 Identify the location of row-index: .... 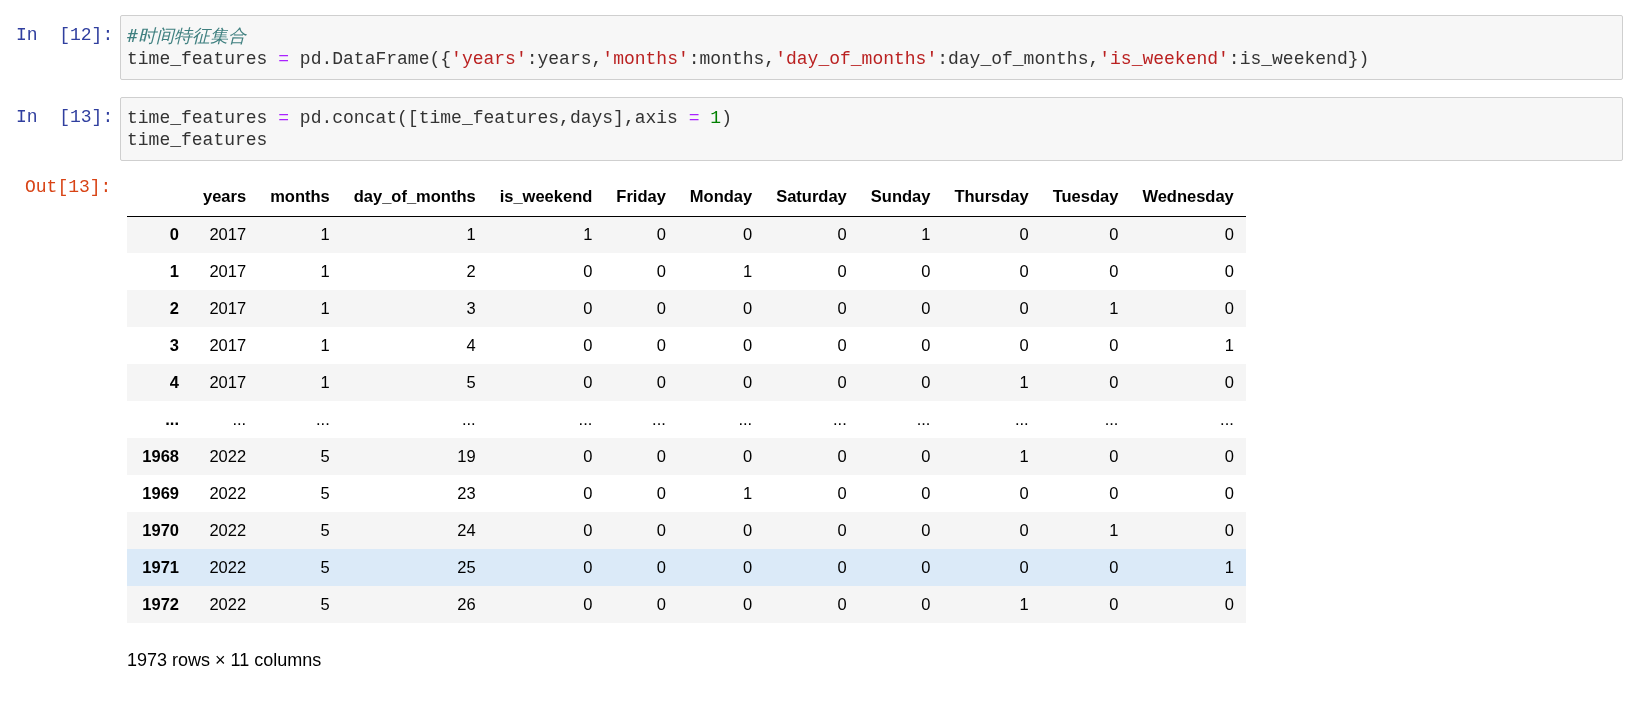
(159, 419).